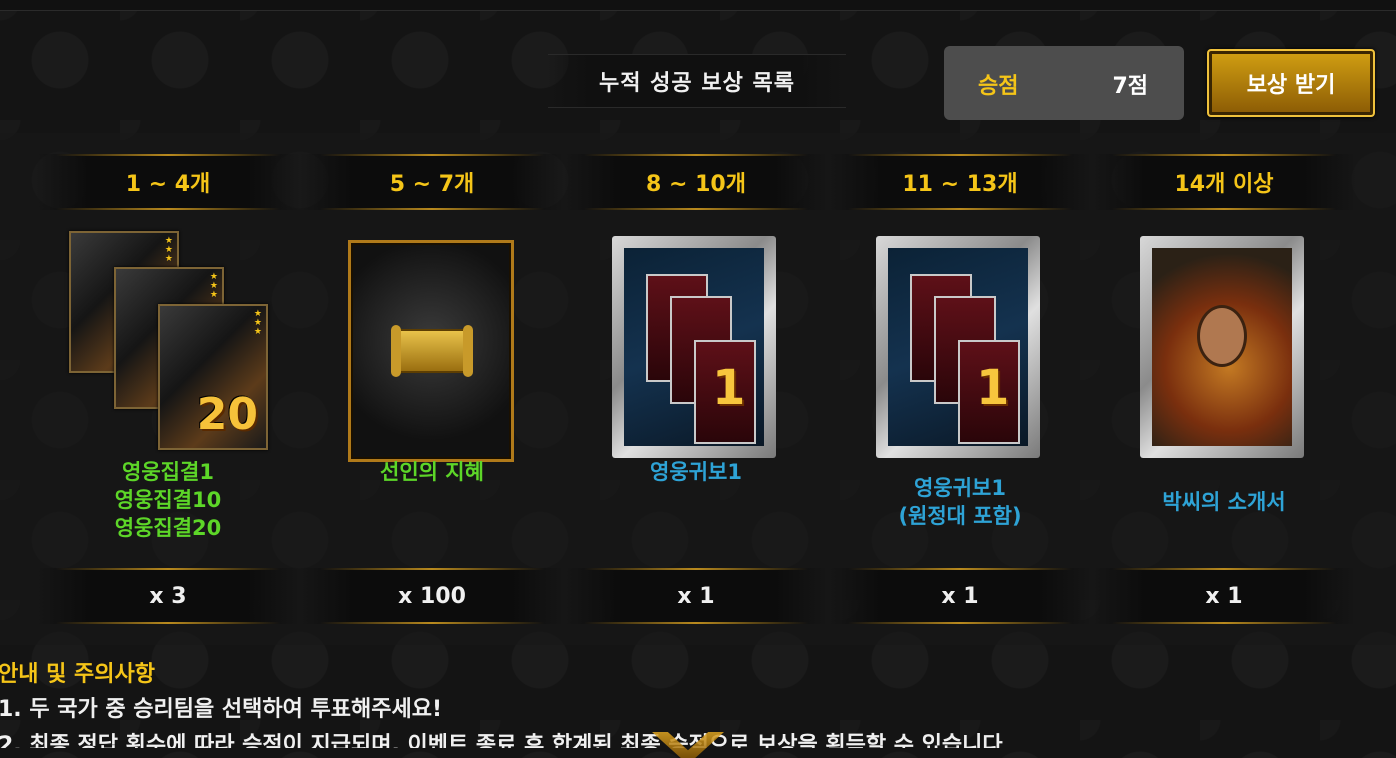  Describe the element at coordinates (432, 596) in the screenshot. I see `reward-quantity: x 100` at that location.